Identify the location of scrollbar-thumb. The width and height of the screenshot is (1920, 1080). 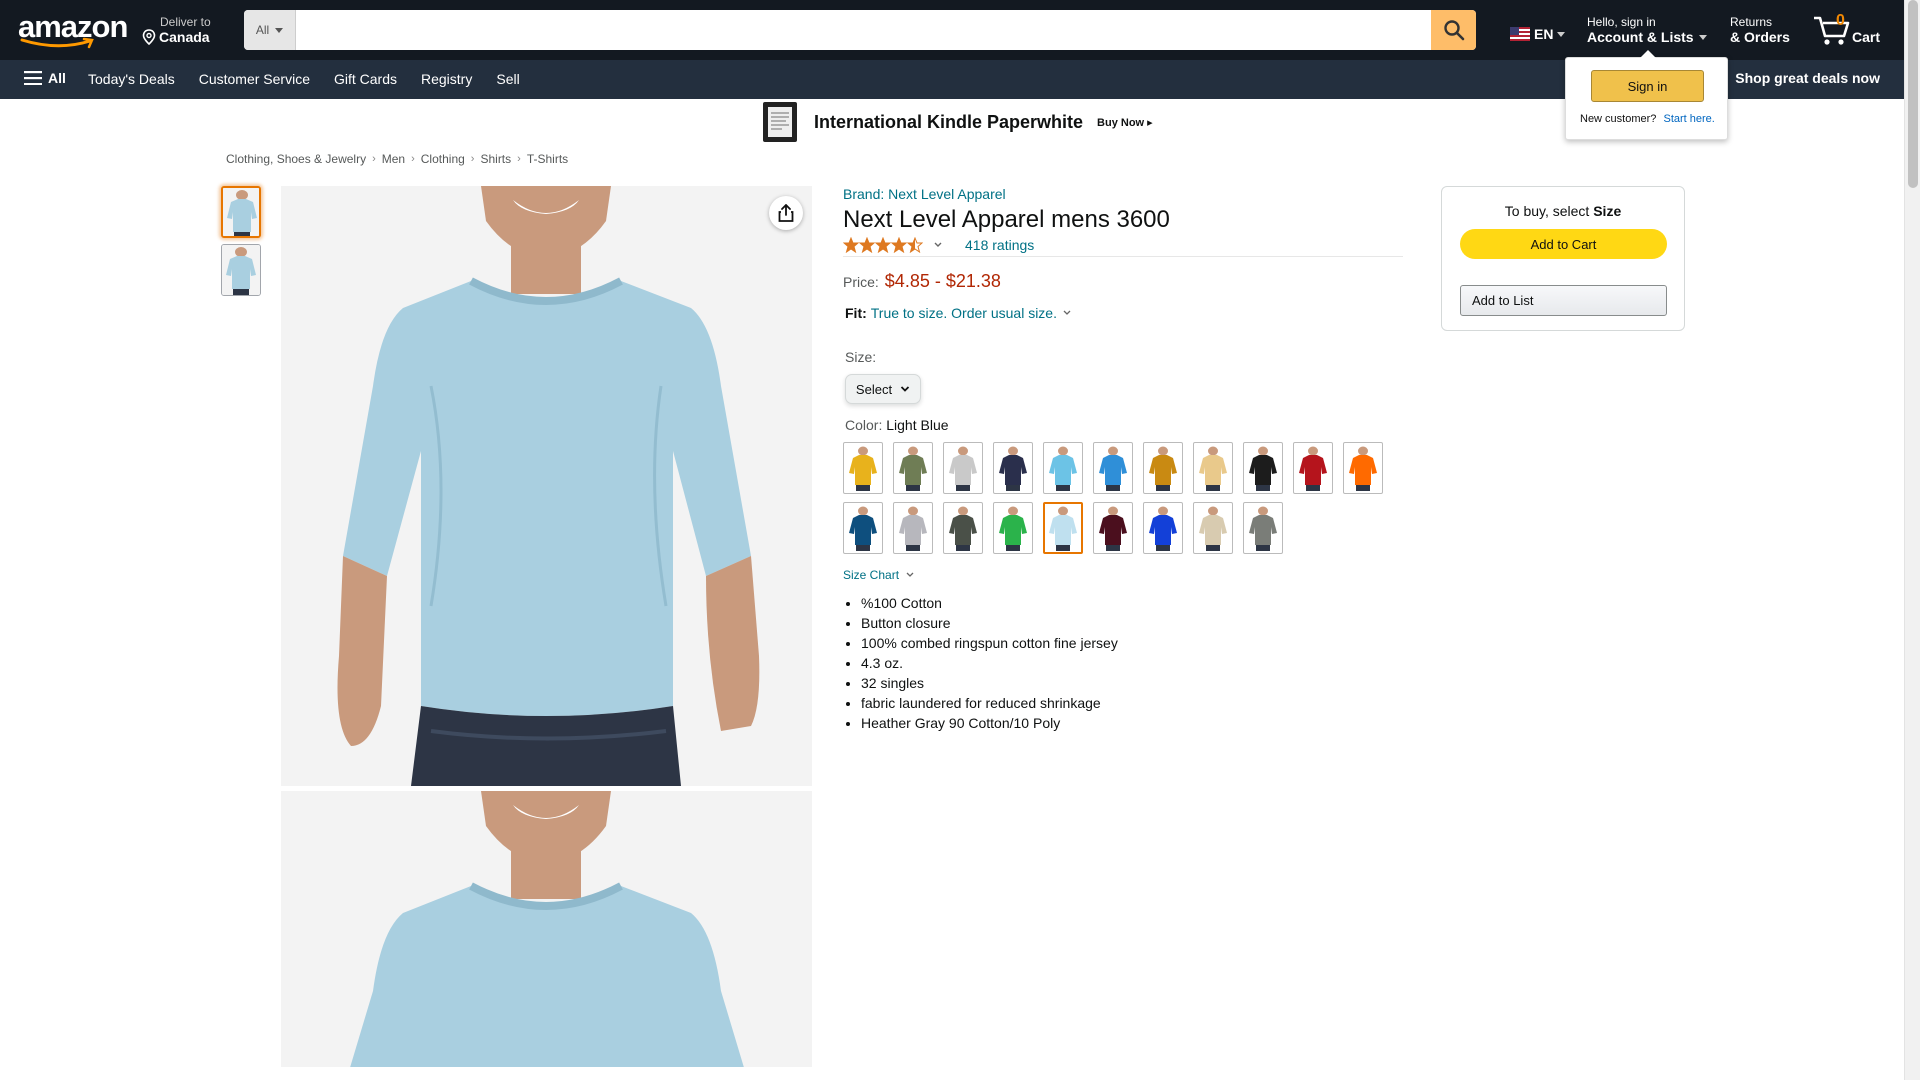
(1913, 94).